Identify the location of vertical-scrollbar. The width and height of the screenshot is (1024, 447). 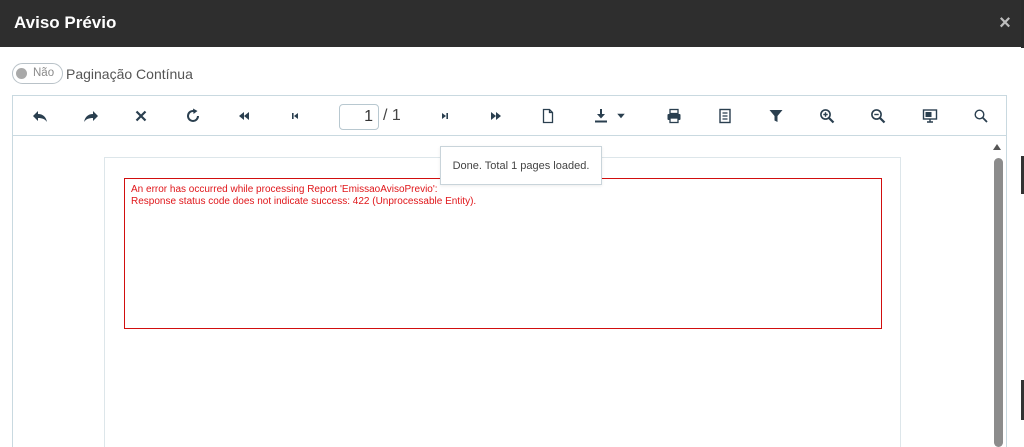
(998, 292).